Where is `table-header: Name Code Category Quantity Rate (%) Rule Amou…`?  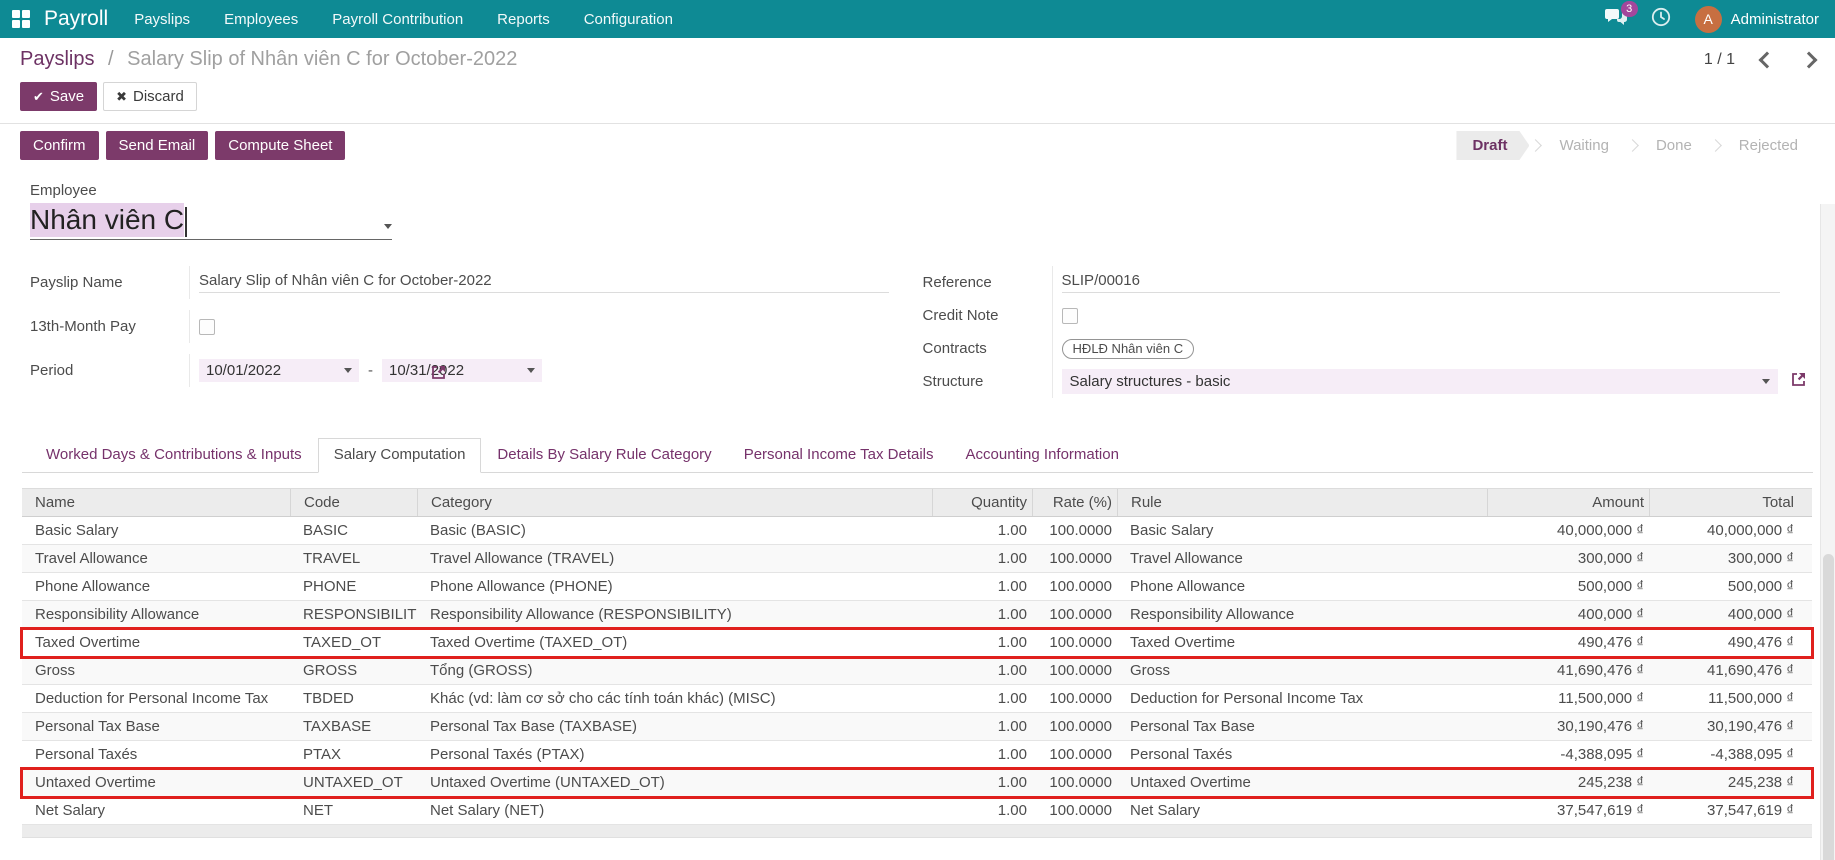
table-header: Name Code Category Quantity Rate (%) Rule Amou… is located at coordinates (917, 502).